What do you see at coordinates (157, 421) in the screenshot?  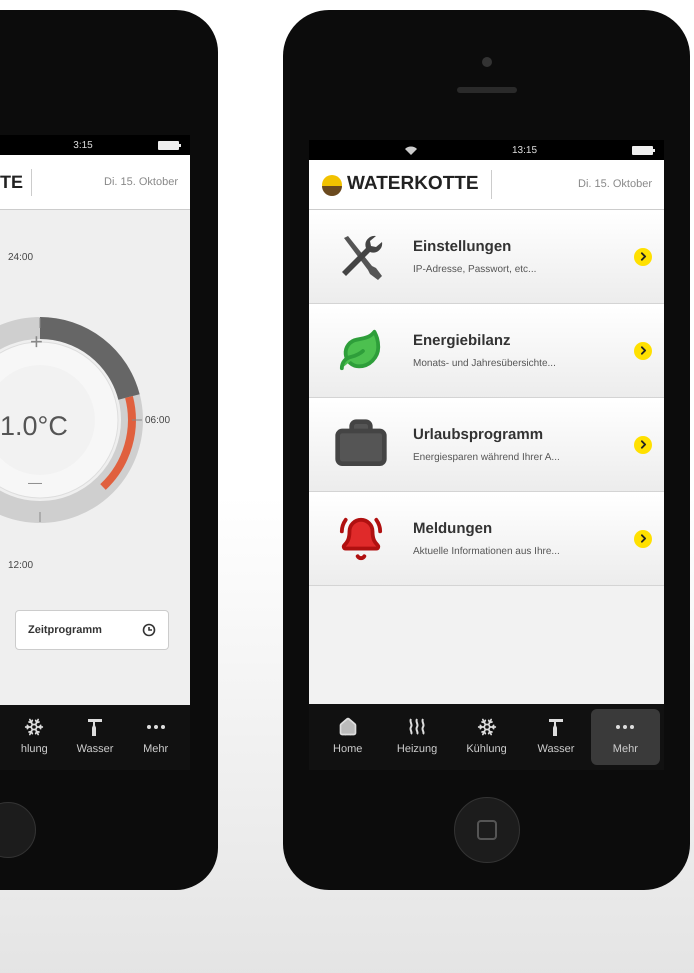 I see `dial-label: 06:00` at bounding box center [157, 421].